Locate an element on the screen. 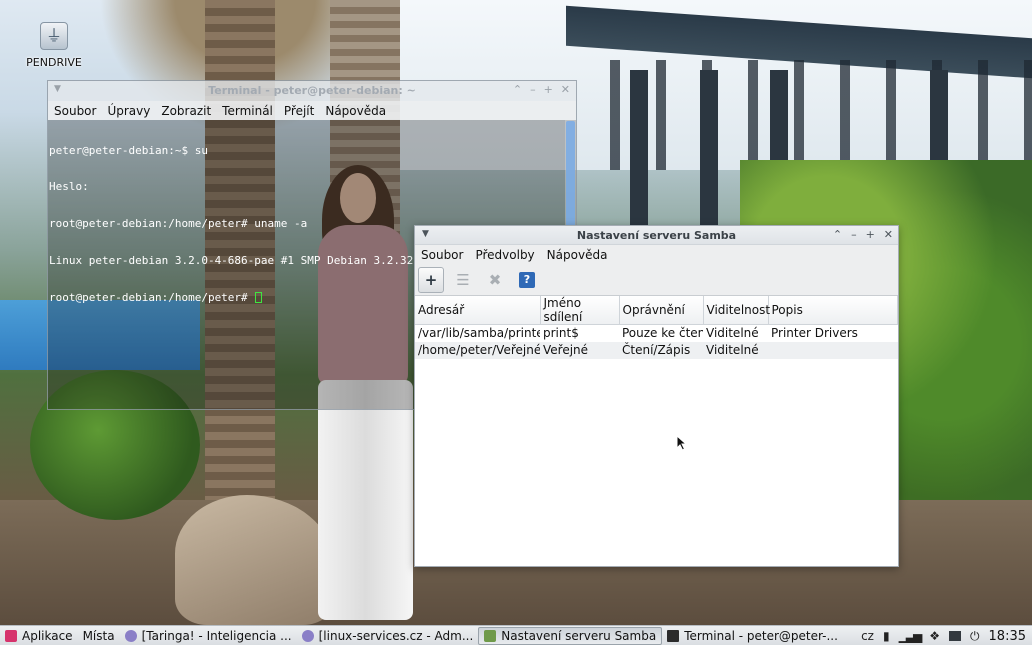  desktop-icon-label: PENDRIVE is located at coordinates (54, 62).